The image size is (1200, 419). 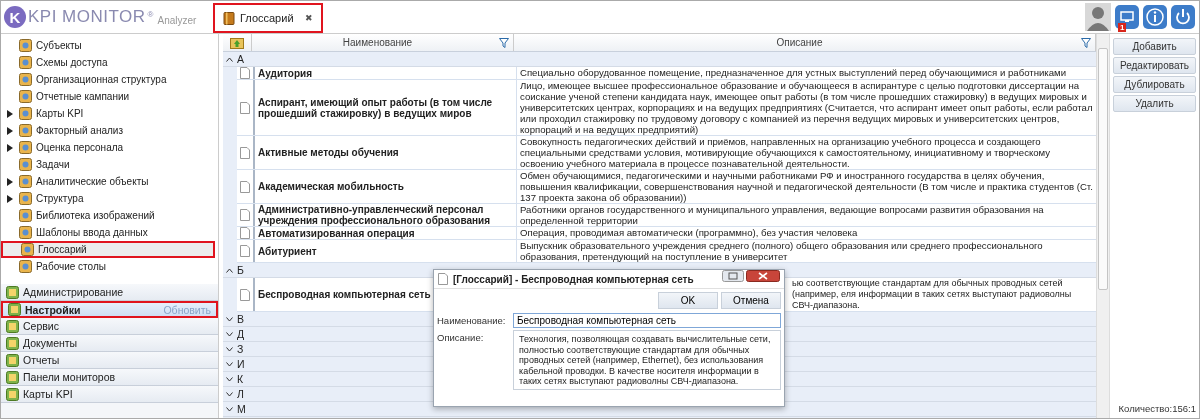 What do you see at coordinates (108, 79) in the screenshot?
I see `tree-item: Организационная структура` at bounding box center [108, 79].